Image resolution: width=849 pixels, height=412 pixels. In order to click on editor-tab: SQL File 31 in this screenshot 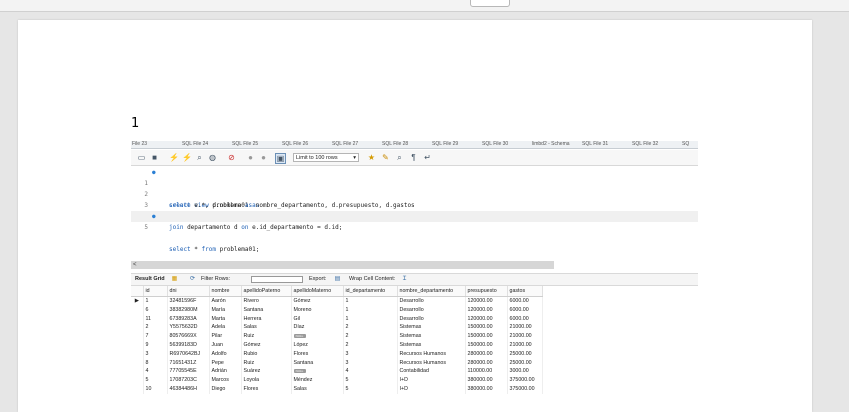, I will do `click(595, 144)`.